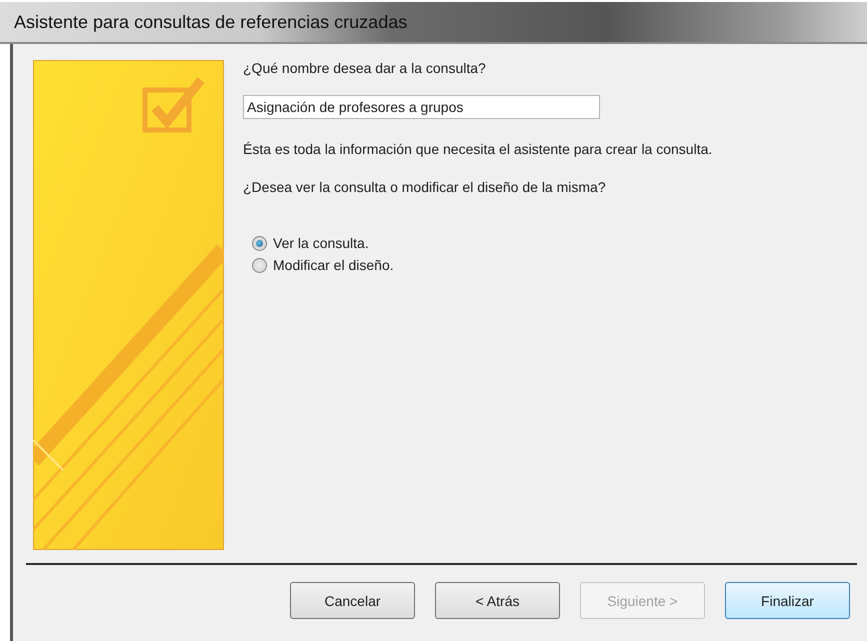  What do you see at coordinates (425, 187) in the screenshot?
I see `question-text: ¿Desea ver la consulta o modificar el diseño de la misma?` at bounding box center [425, 187].